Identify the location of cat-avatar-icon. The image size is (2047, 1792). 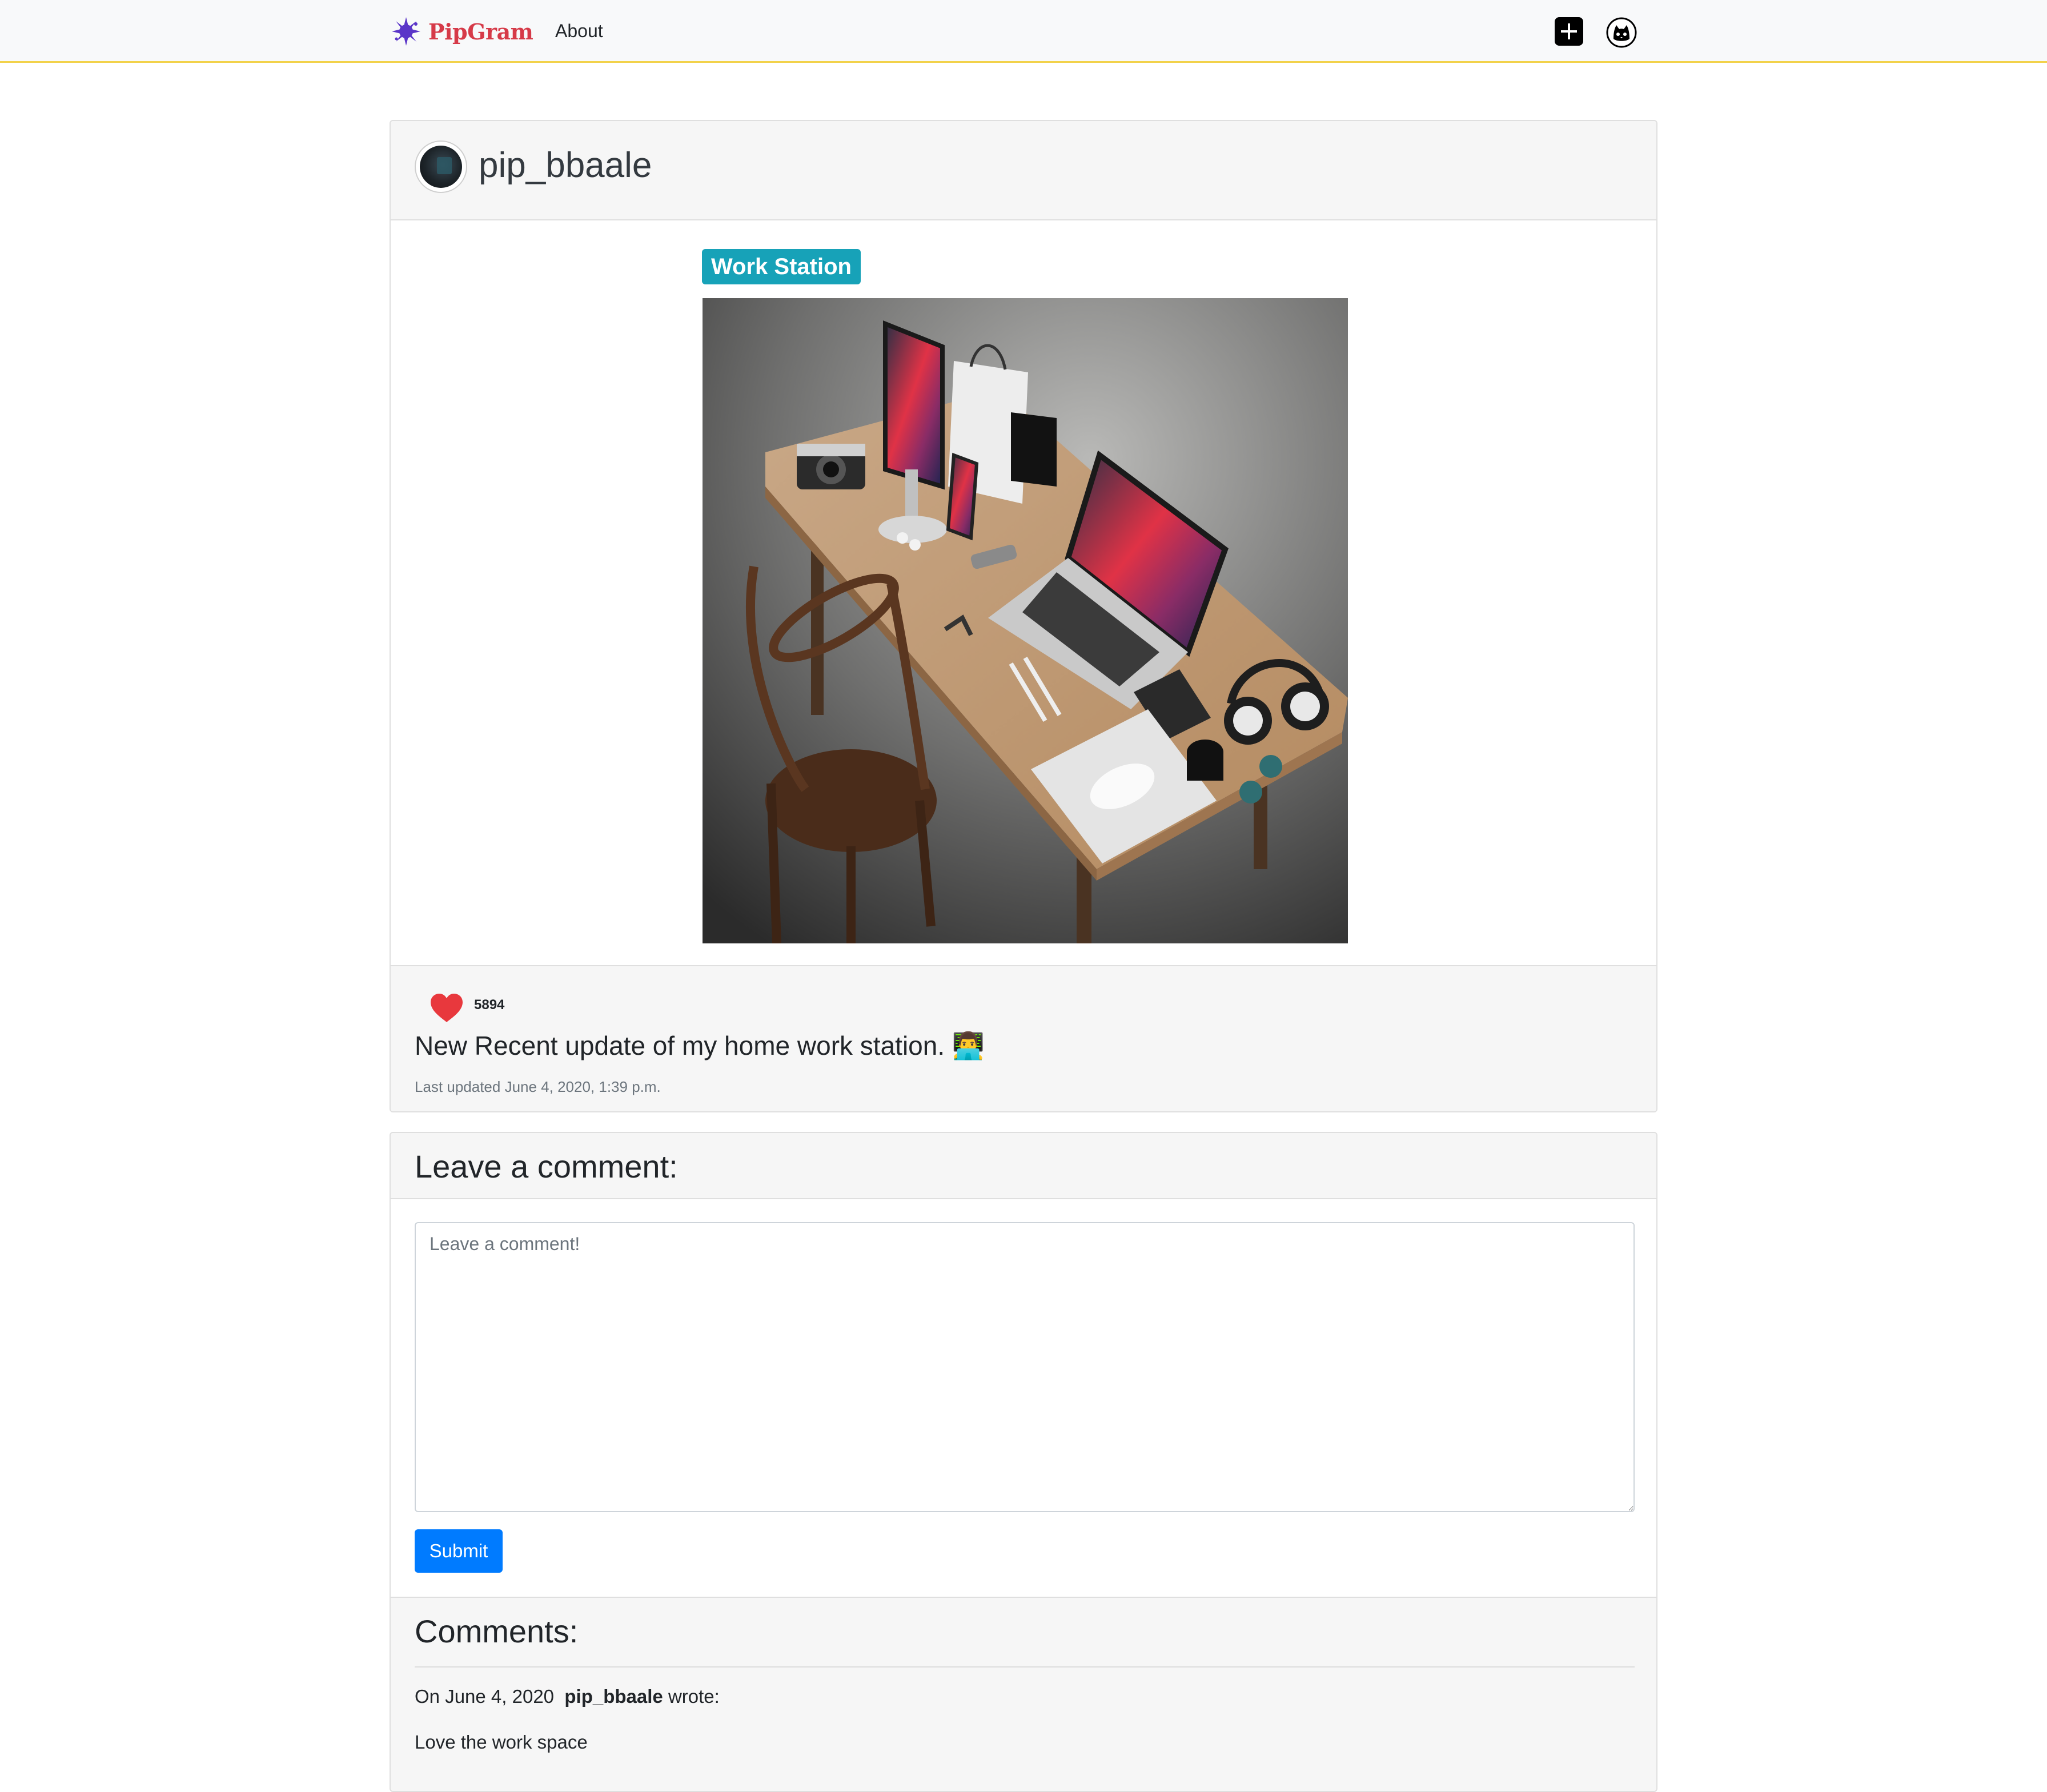
(1622, 32).